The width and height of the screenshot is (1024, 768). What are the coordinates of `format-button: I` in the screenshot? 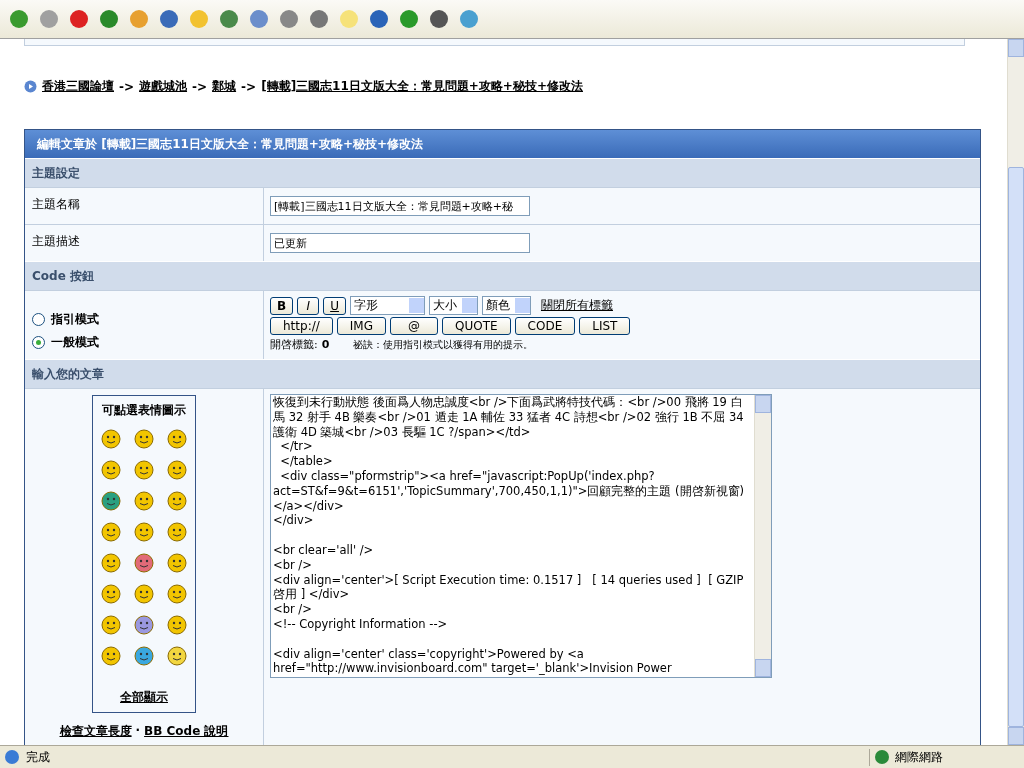 It's located at (308, 305).